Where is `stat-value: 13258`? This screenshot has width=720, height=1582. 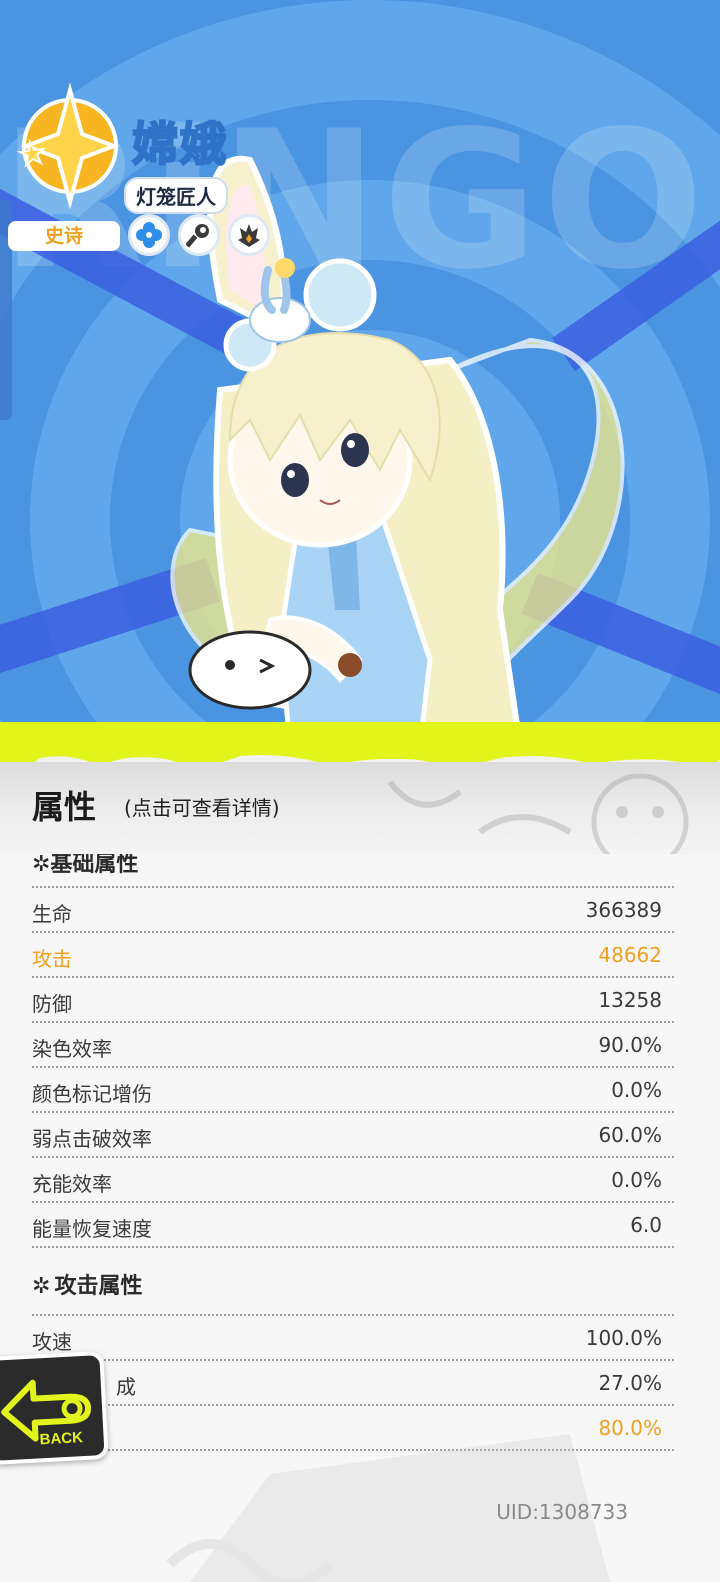 stat-value: 13258 is located at coordinates (630, 1000).